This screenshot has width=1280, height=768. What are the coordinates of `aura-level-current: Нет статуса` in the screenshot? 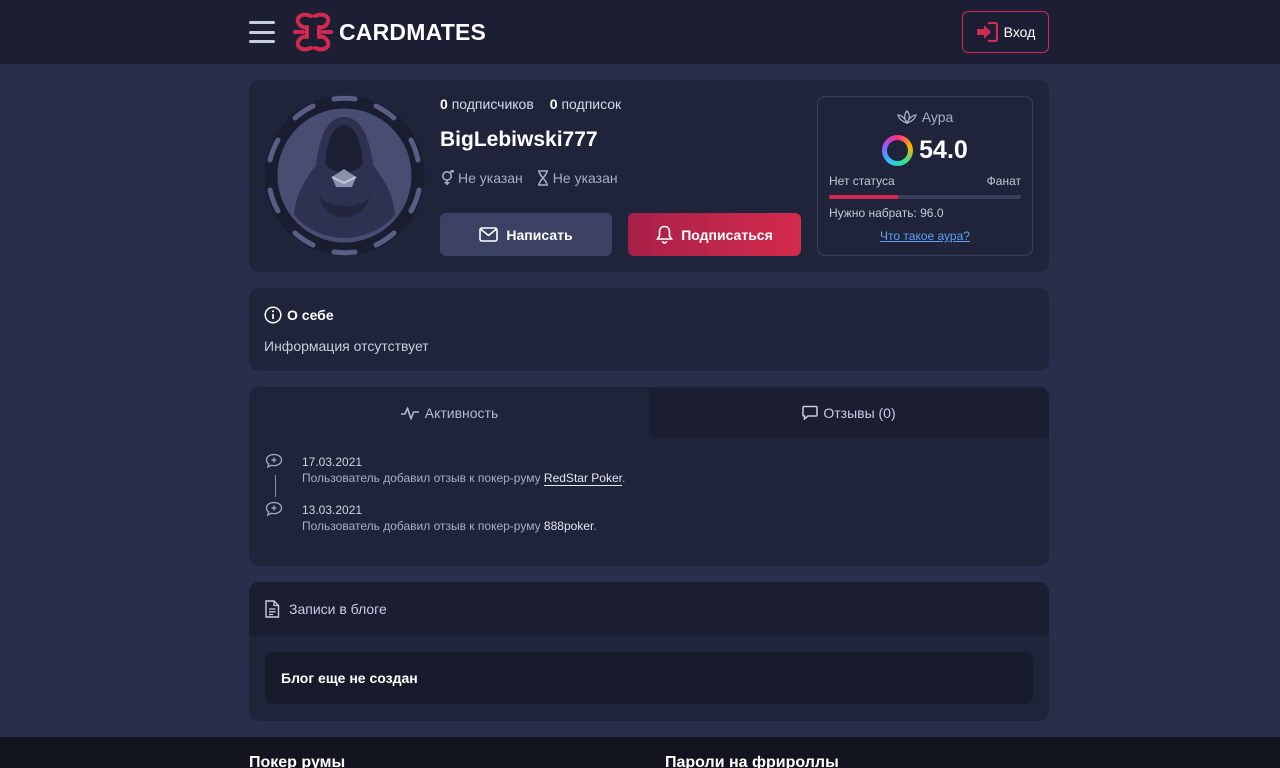 It's located at (862, 181).